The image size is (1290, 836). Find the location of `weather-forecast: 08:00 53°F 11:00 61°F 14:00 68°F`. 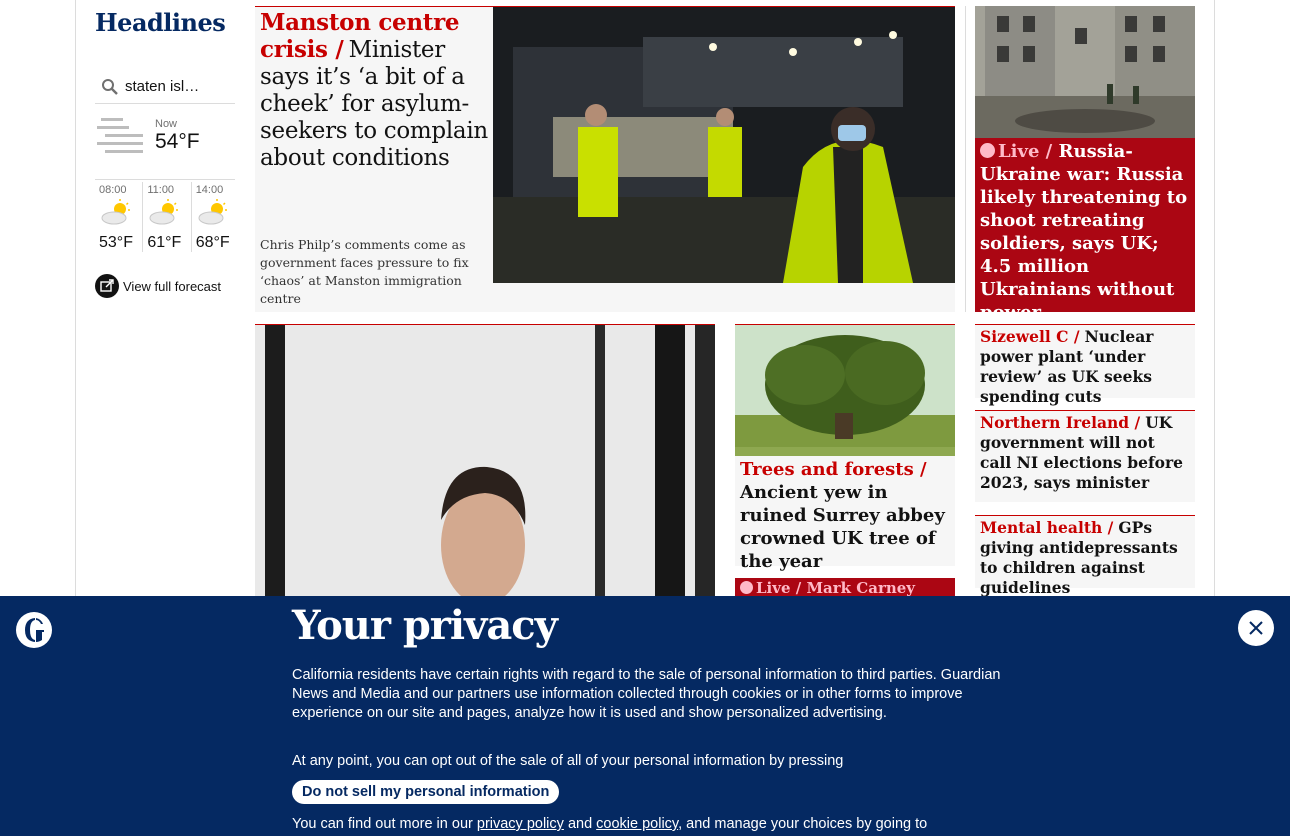

weather-forecast: 08:00 53°F 11:00 61°F 14:00 68°F is located at coordinates (167, 217).